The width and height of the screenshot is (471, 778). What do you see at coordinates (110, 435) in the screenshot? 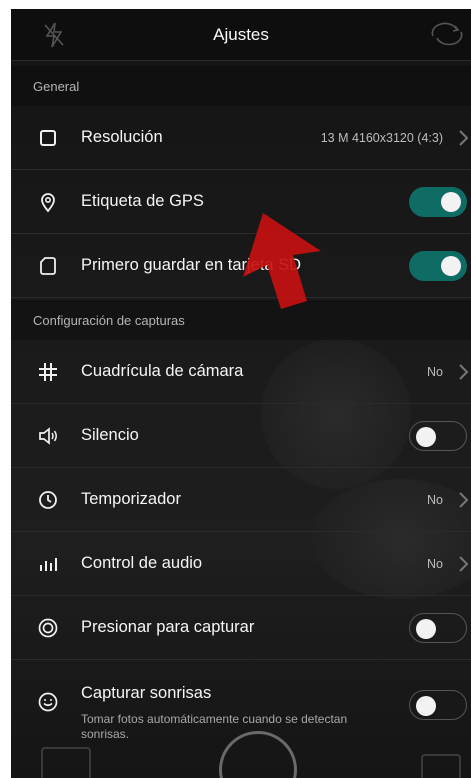
I see `setting-label: Silencio` at bounding box center [110, 435].